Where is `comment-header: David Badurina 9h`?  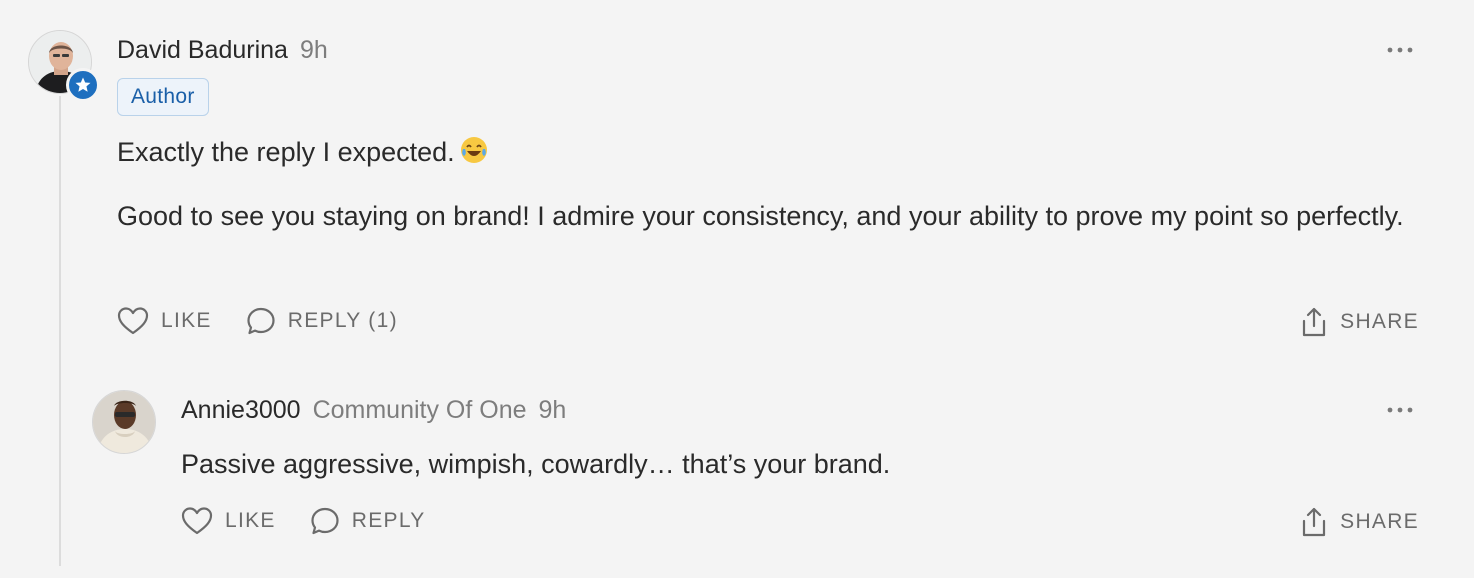
comment-header: David Badurina 9h is located at coordinates (222, 50).